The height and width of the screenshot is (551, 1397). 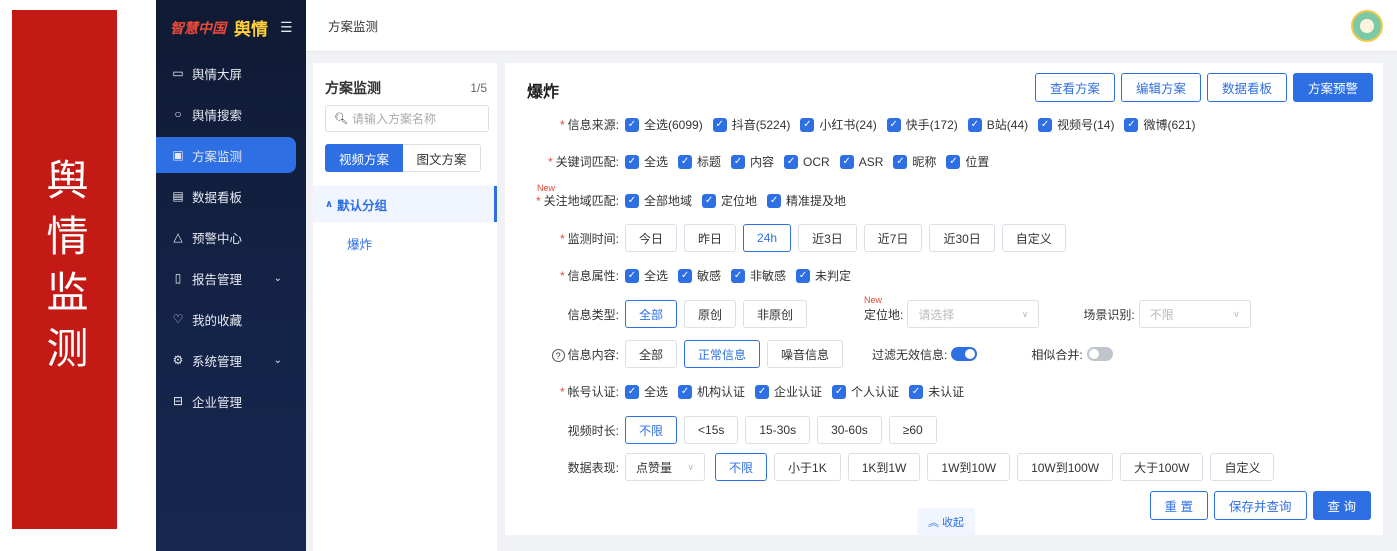 I want to click on location-select: 请选择 ∨, so click(x=973, y=314).